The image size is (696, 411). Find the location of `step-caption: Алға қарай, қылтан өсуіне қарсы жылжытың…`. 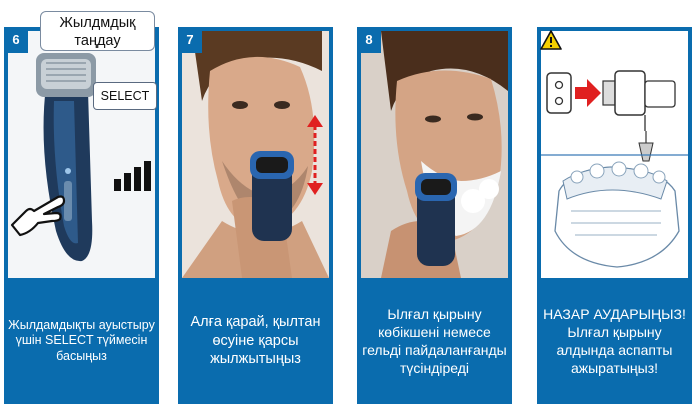

step-caption: Алға қарай, қылтан өсуіне қарсы жылжытың… is located at coordinates (255, 340).